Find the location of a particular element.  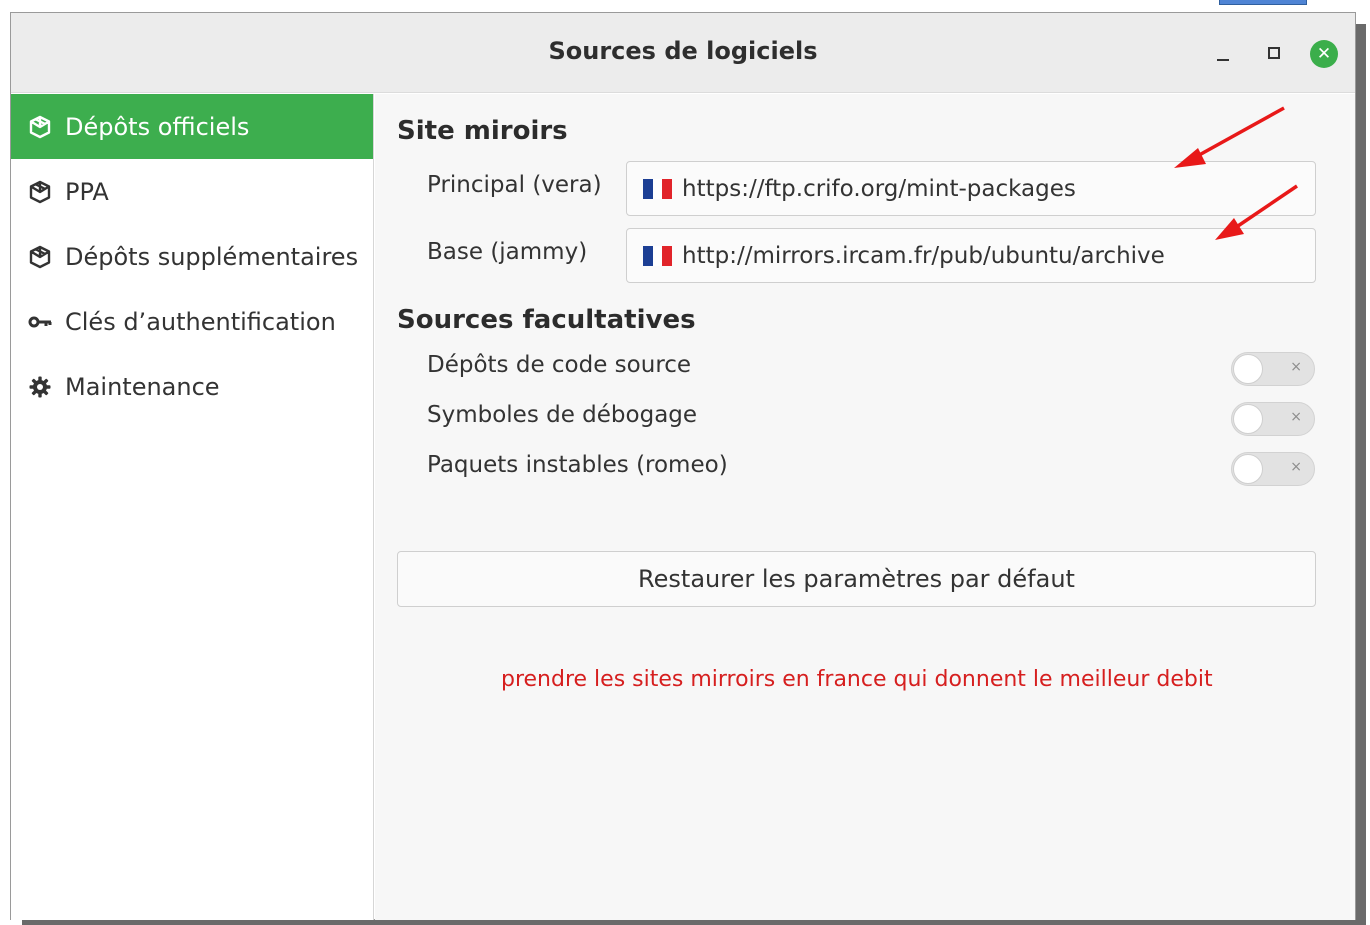

sidebar-item-label: Maintenance is located at coordinates (142, 386).